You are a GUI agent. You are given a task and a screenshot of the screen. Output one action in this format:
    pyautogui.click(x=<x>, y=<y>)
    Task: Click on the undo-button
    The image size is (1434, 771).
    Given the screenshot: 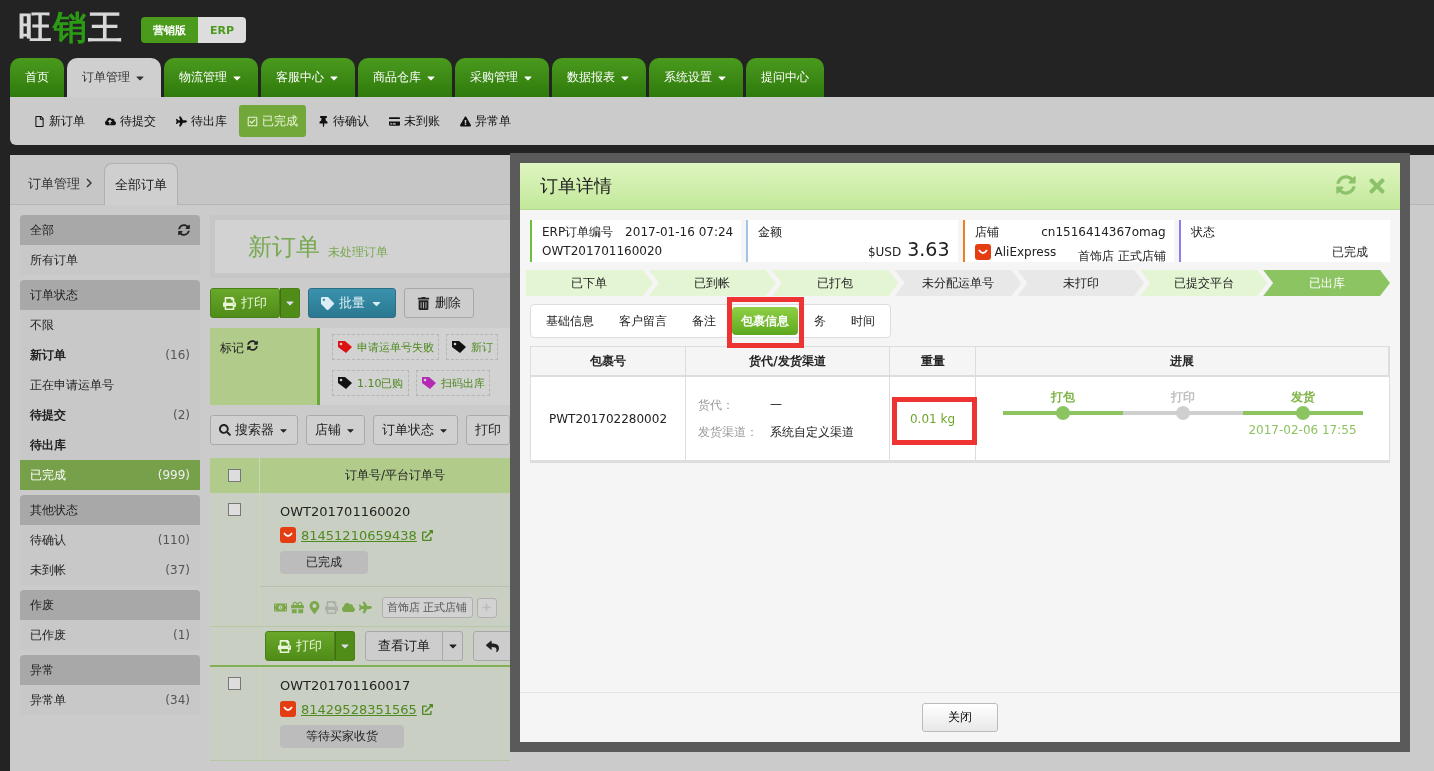 What is the action you would take?
    pyautogui.click(x=491, y=646)
    